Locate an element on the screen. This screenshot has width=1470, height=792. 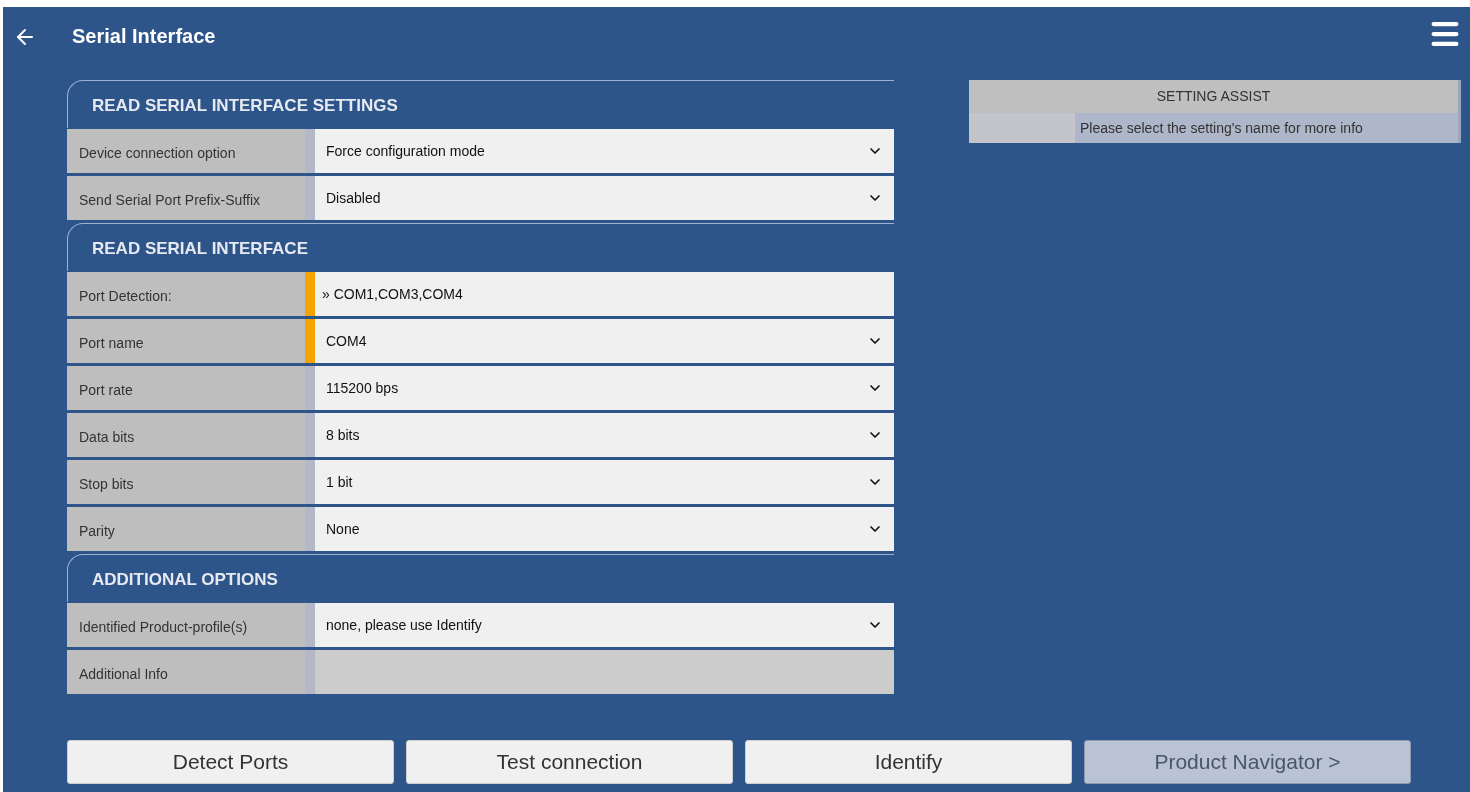
dropdown: Force configuration mode is located at coordinates (604, 151).